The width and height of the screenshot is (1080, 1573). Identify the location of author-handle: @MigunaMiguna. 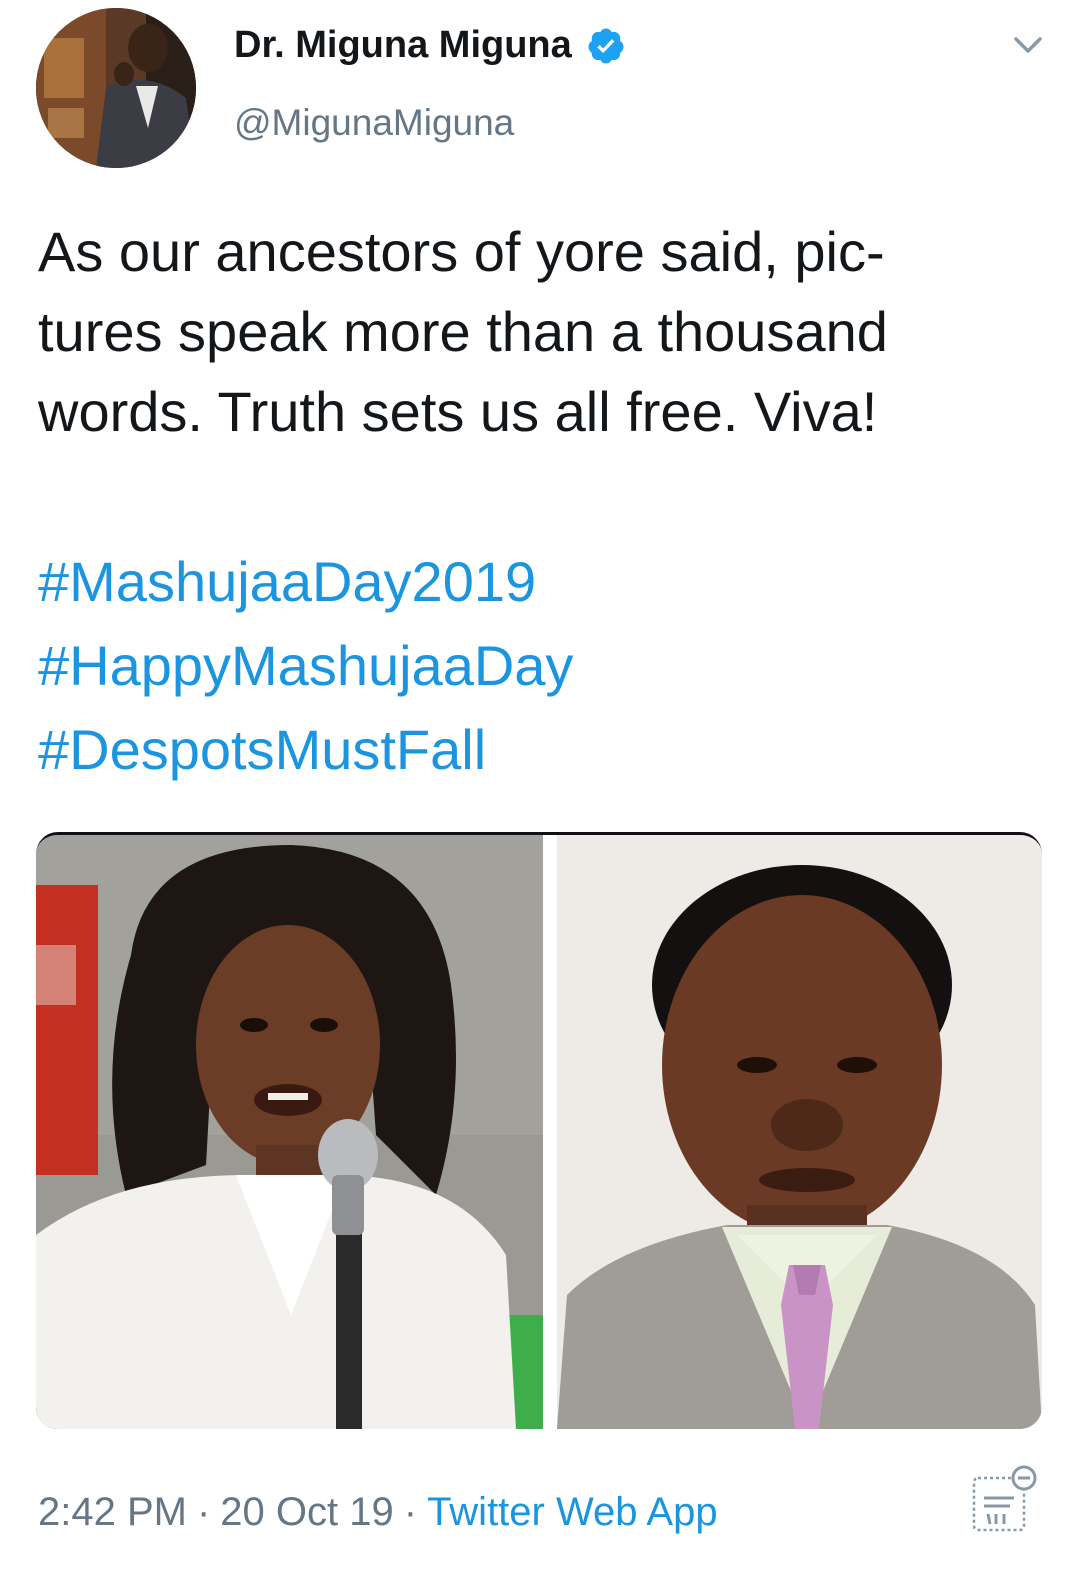
(374, 123).